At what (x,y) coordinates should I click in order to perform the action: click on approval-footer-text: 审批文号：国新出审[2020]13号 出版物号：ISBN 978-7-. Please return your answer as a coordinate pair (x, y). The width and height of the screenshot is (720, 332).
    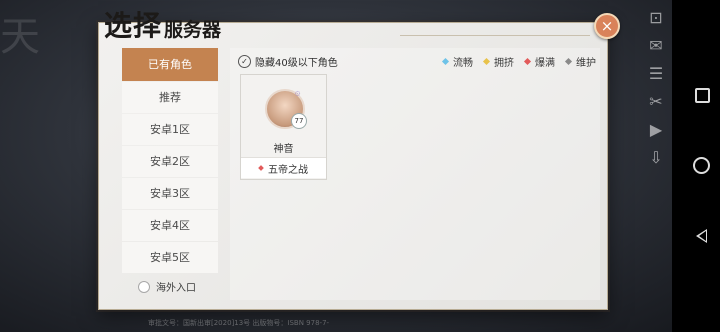
    Looking at the image, I should click on (239, 323).